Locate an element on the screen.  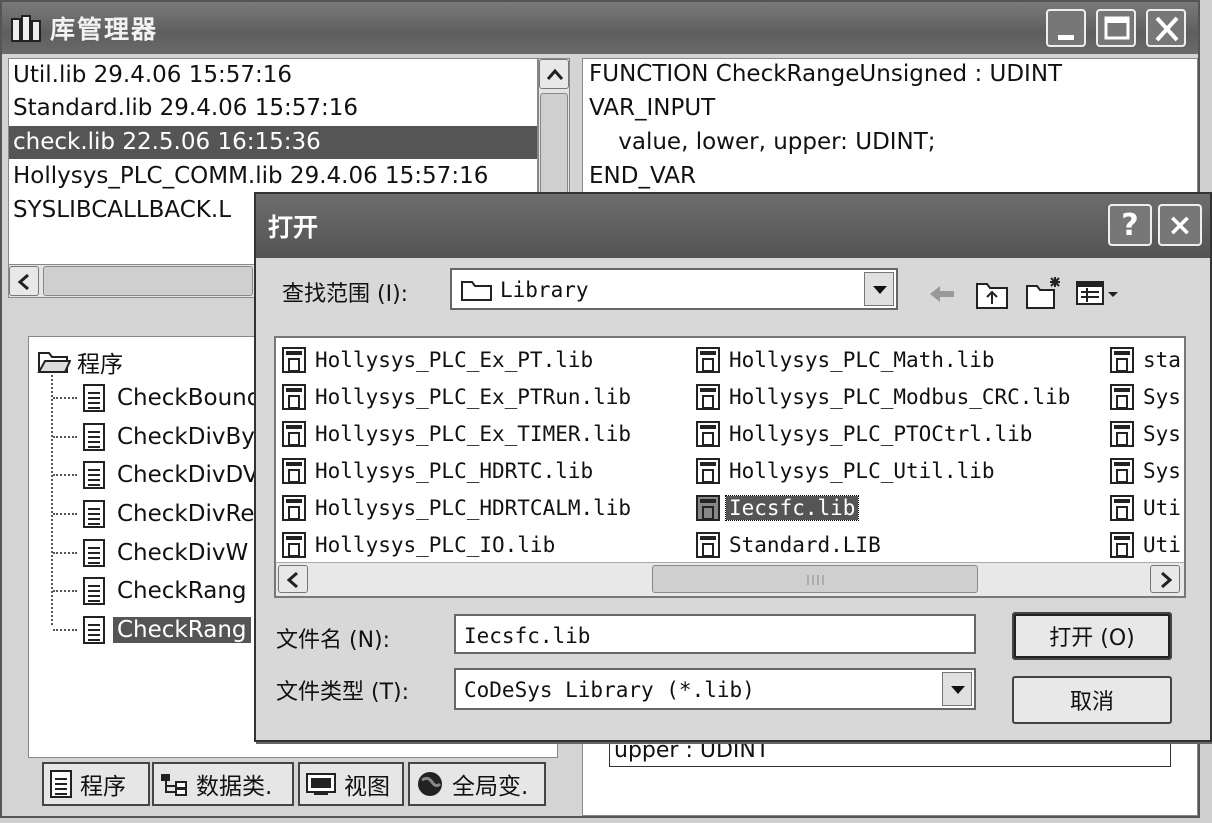
file-name: Hollysys_PLC_PTOCtrl.lib is located at coordinates (881, 434).